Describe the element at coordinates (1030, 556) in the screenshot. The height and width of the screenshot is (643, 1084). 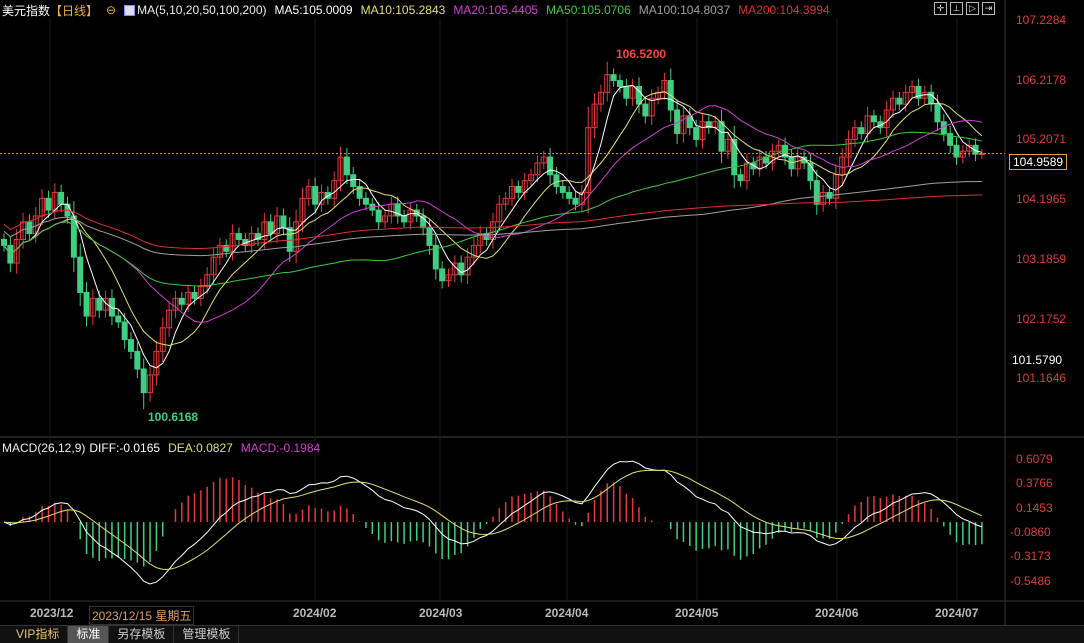
I see `macd-tick: -0.3173` at that location.